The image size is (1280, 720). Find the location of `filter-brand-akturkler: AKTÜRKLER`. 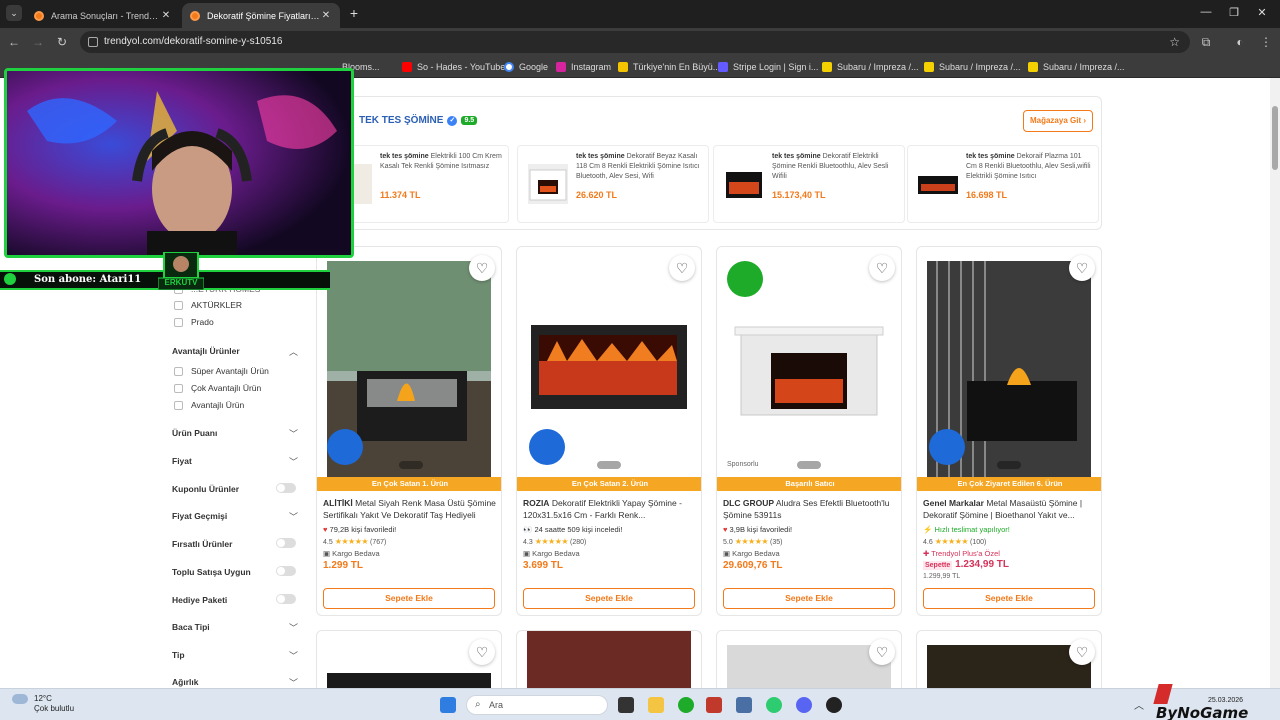

filter-brand-akturkler: AKTÜRKLER is located at coordinates (208, 305).